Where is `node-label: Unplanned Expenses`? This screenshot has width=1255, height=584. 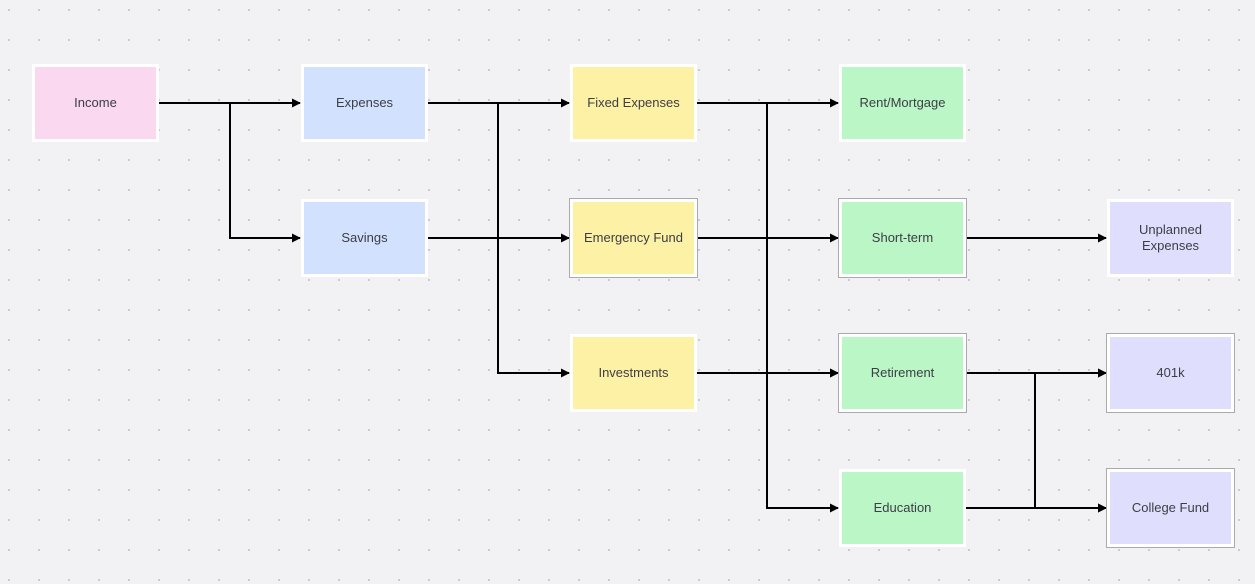
node-label: Unplanned Expenses is located at coordinates (1170, 237).